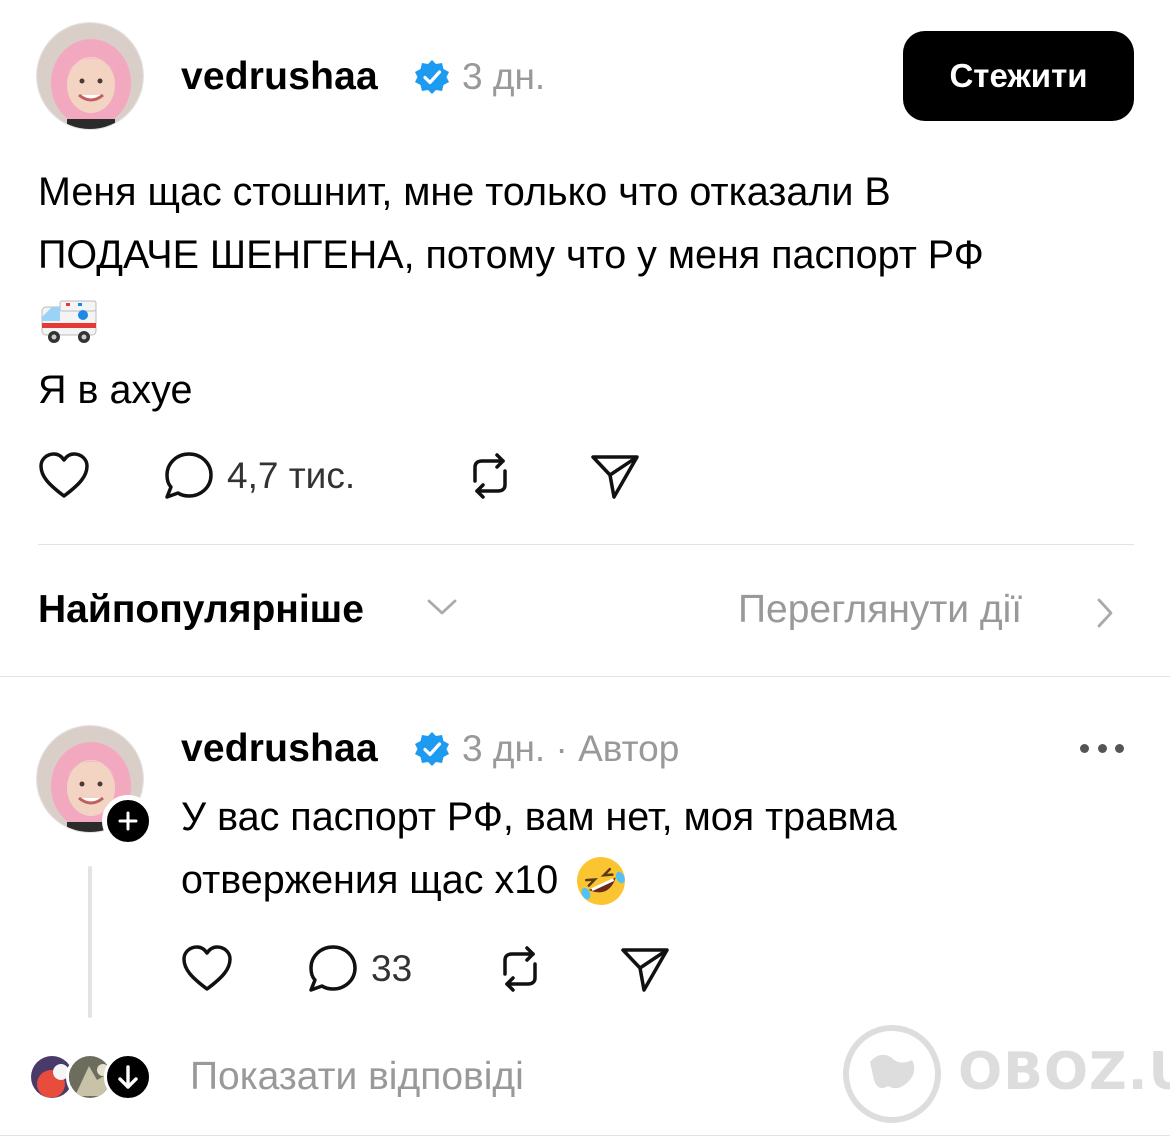 The width and height of the screenshot is (1170, 1138). Describe the element at coordinates (93, 1077) in the screenshot. I see `replier-avatars` at that location.